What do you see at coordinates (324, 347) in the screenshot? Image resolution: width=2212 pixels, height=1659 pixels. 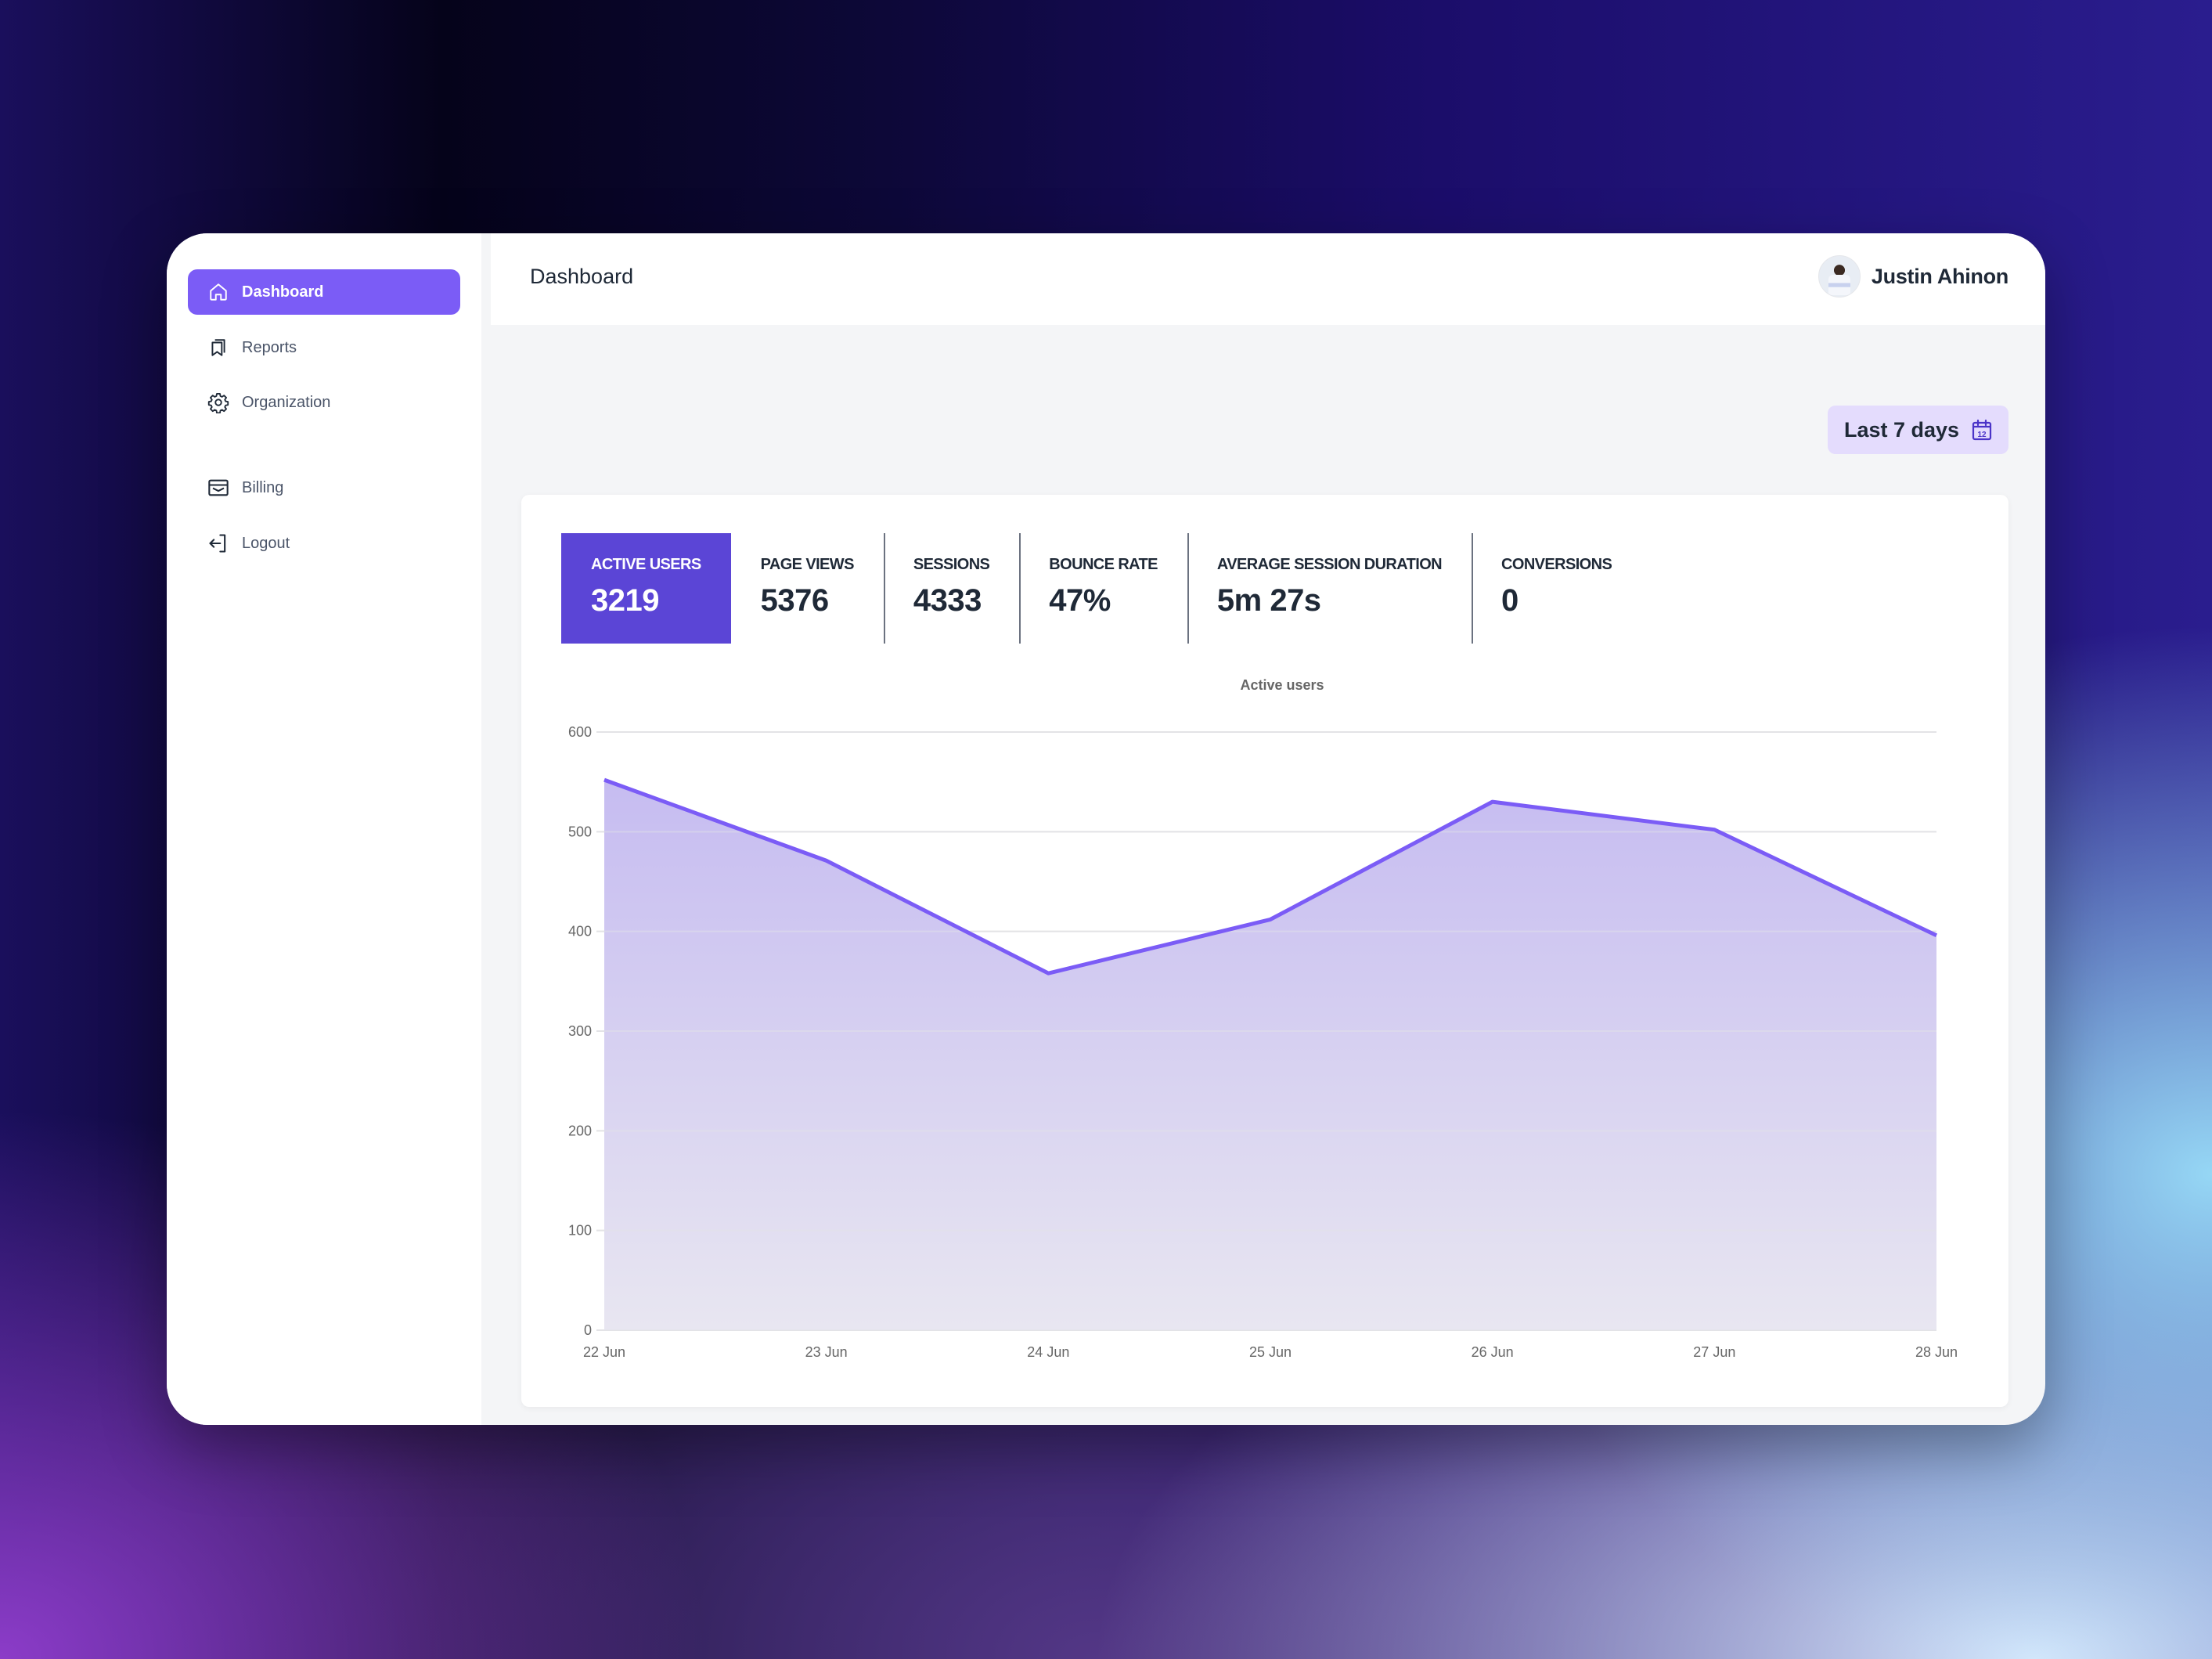 I see `sidebar-item-reports: Reports` at bounding box center [324, 347].